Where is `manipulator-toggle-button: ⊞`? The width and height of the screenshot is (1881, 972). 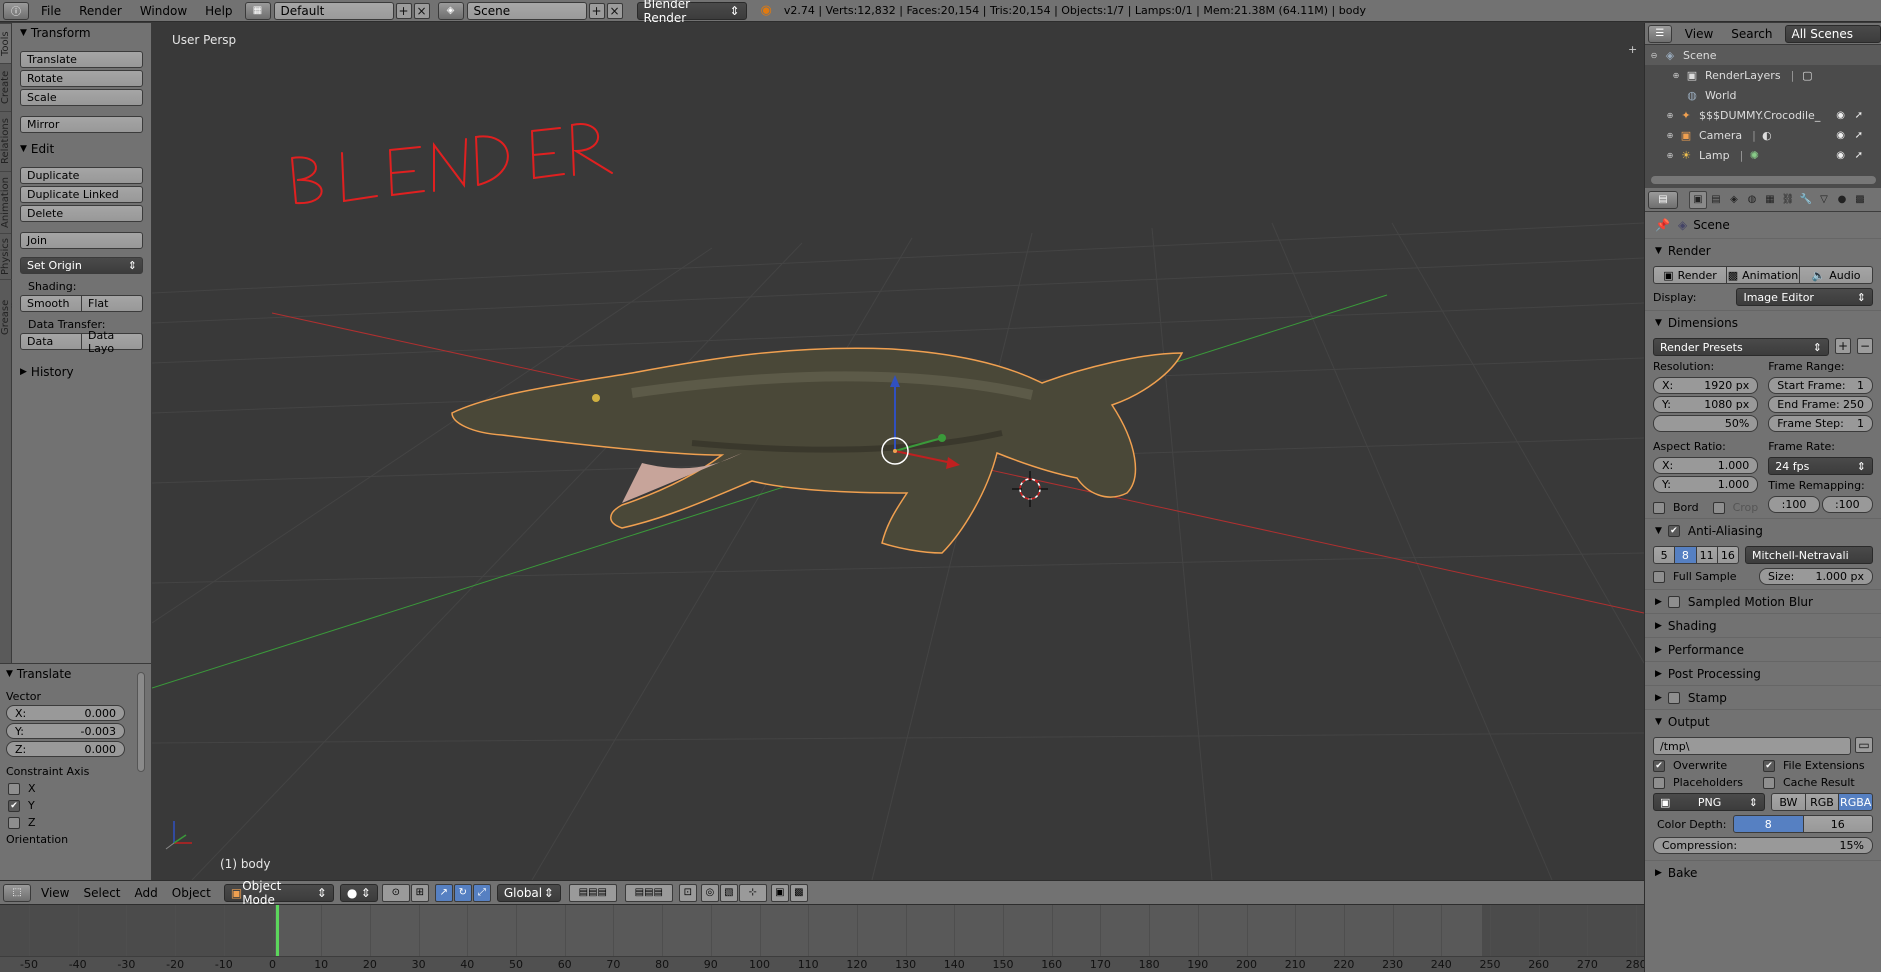 manipulator-toggle-button: ⊞ is located at coordinates (419, 892).